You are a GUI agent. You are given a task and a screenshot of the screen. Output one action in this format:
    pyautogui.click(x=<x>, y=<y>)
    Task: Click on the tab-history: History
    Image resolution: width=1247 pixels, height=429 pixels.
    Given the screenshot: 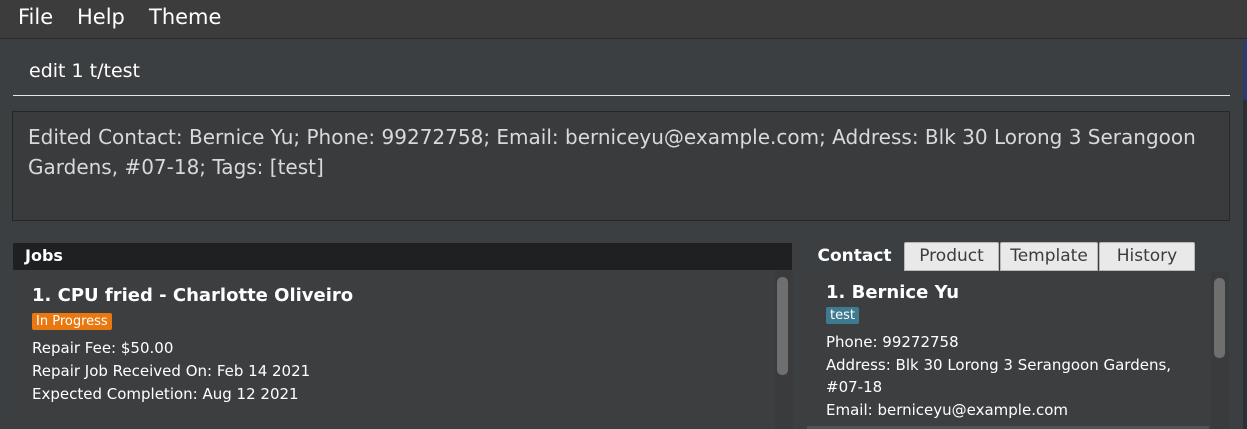 What is the action you would take?
    pyautogui.click(x=1147, y=256)
    